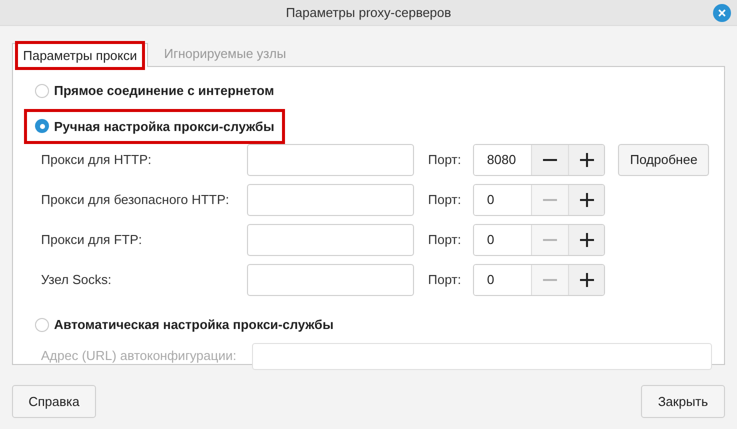  What do you see at coordinates (369, 13) in the screenshot?
I see `window-title: Параметры proxy-серверов` at bounding box center [369, 13].